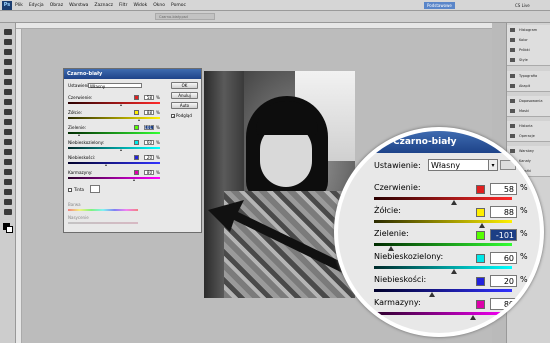  I want to click on tint-color-swatch, so click(95, 189).